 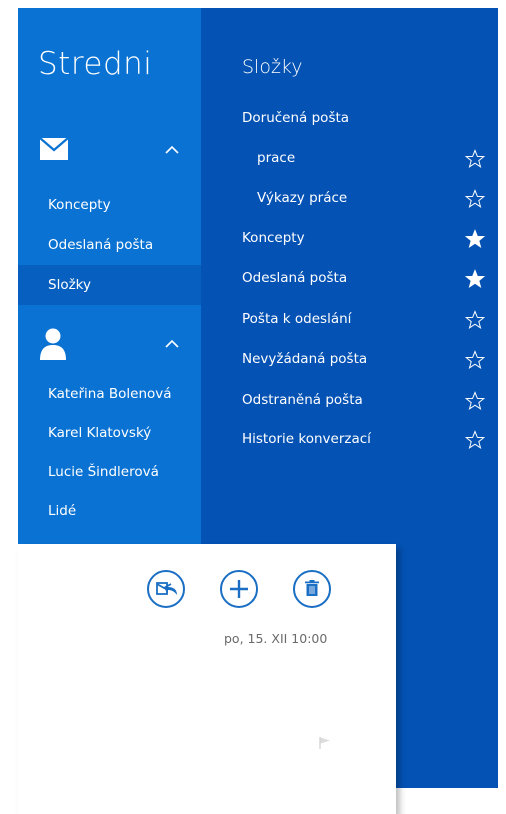 I want to click on nav-item-label: Odeslaná pošta, so click(x=101, y=245).